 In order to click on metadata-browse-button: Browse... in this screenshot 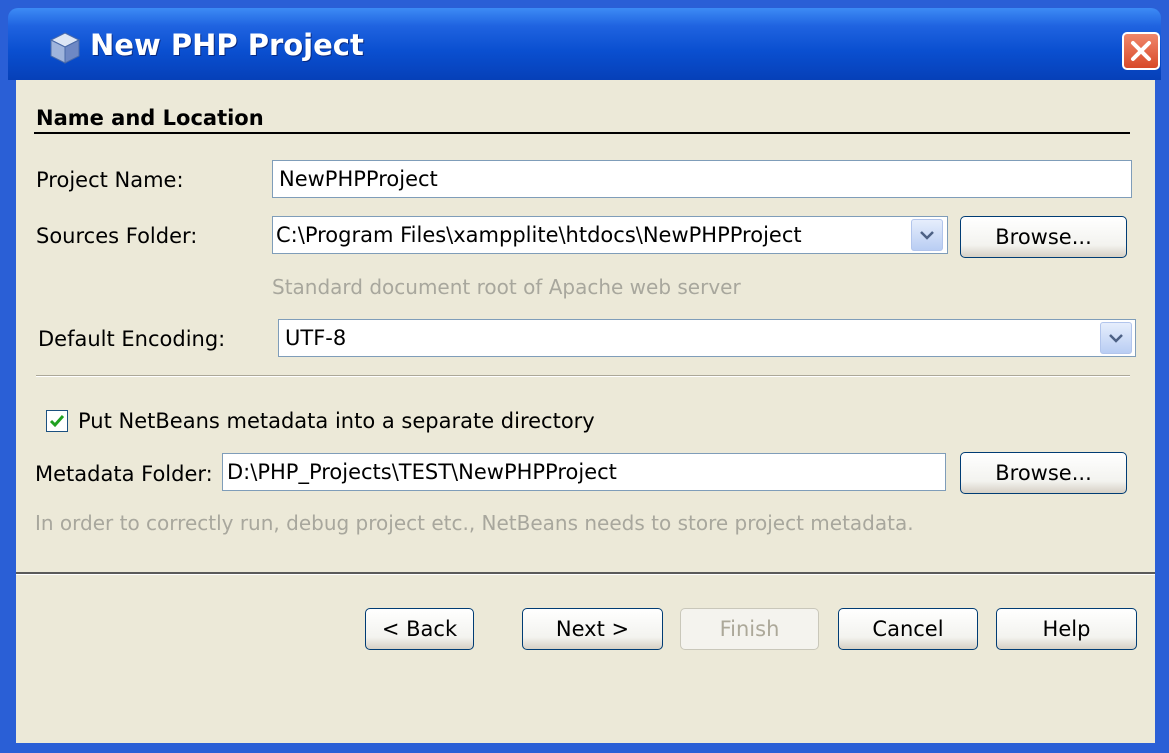, I will do `click(1043, 473)`.